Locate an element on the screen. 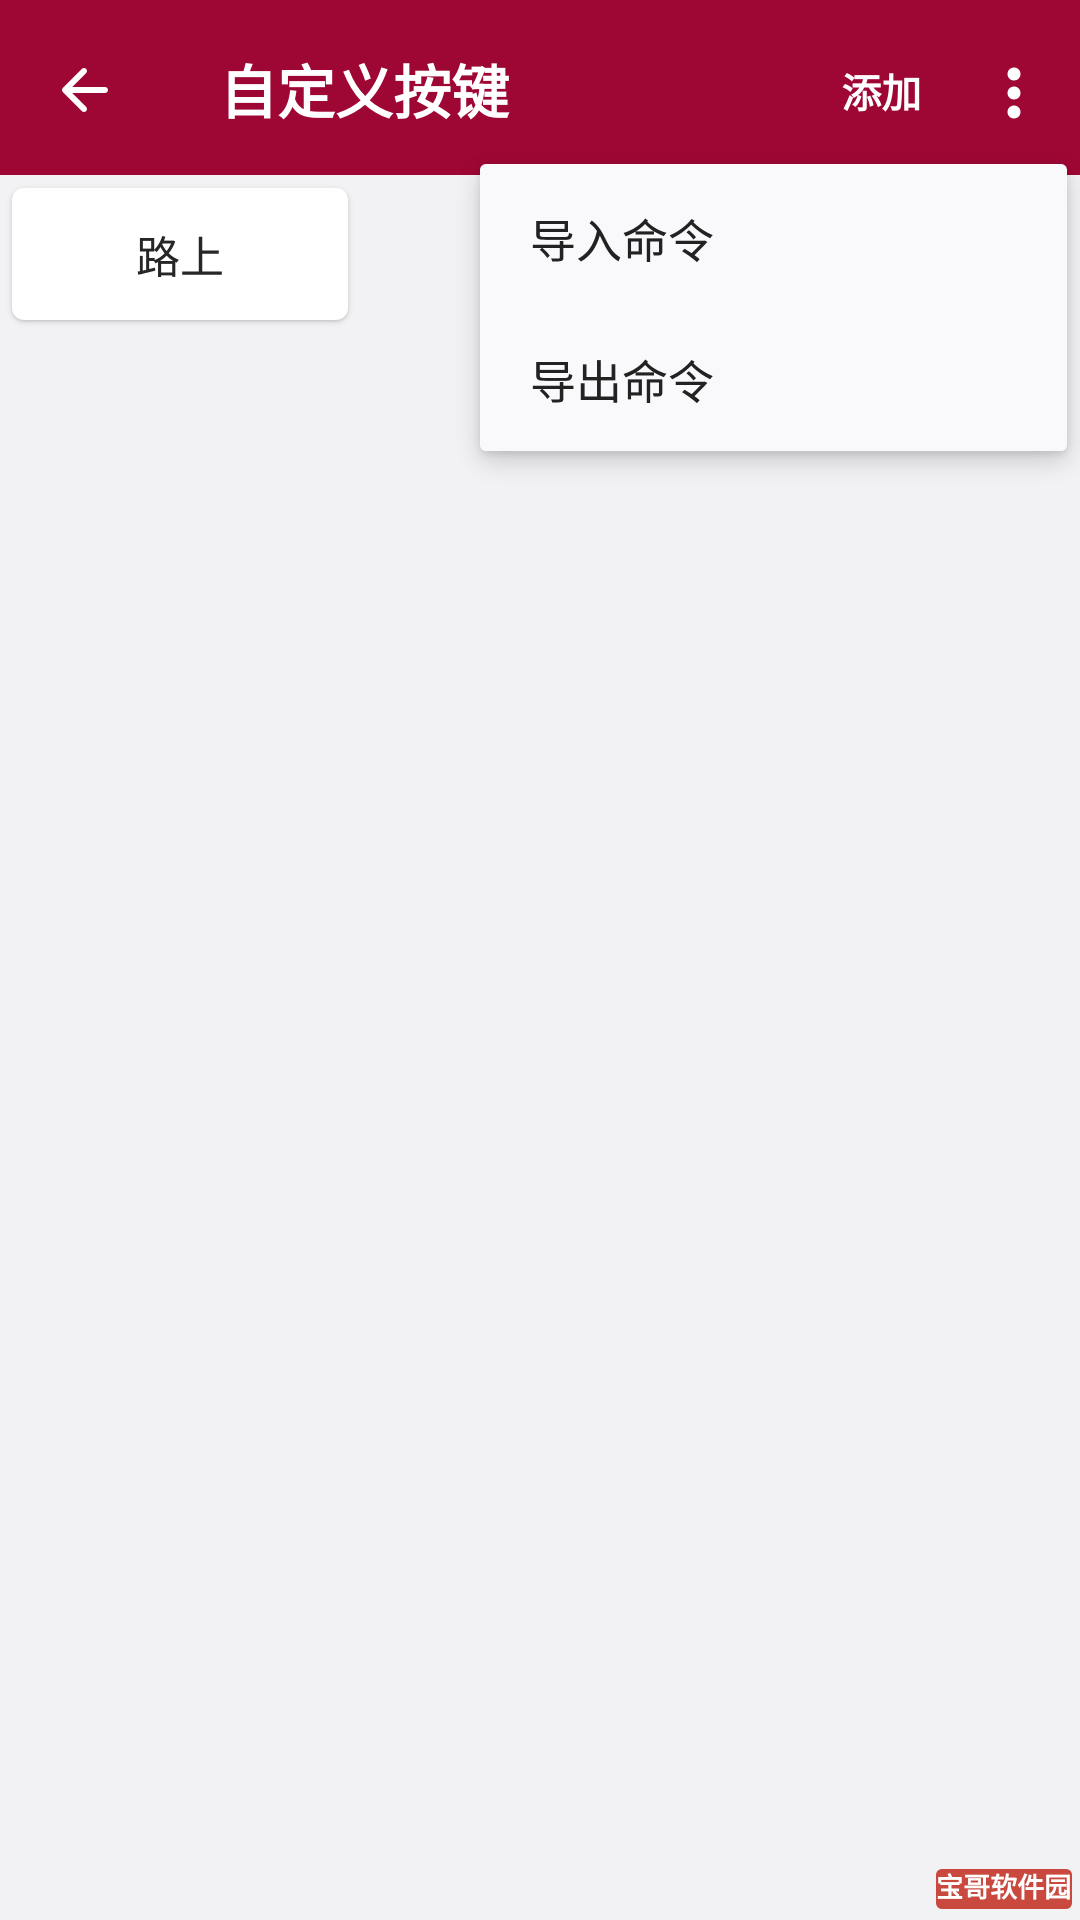 The height and width of the screenshot is (1920, 1080). overflow-popup-menu: 导入命令 导出命令 is located at coordinates (773, 307).